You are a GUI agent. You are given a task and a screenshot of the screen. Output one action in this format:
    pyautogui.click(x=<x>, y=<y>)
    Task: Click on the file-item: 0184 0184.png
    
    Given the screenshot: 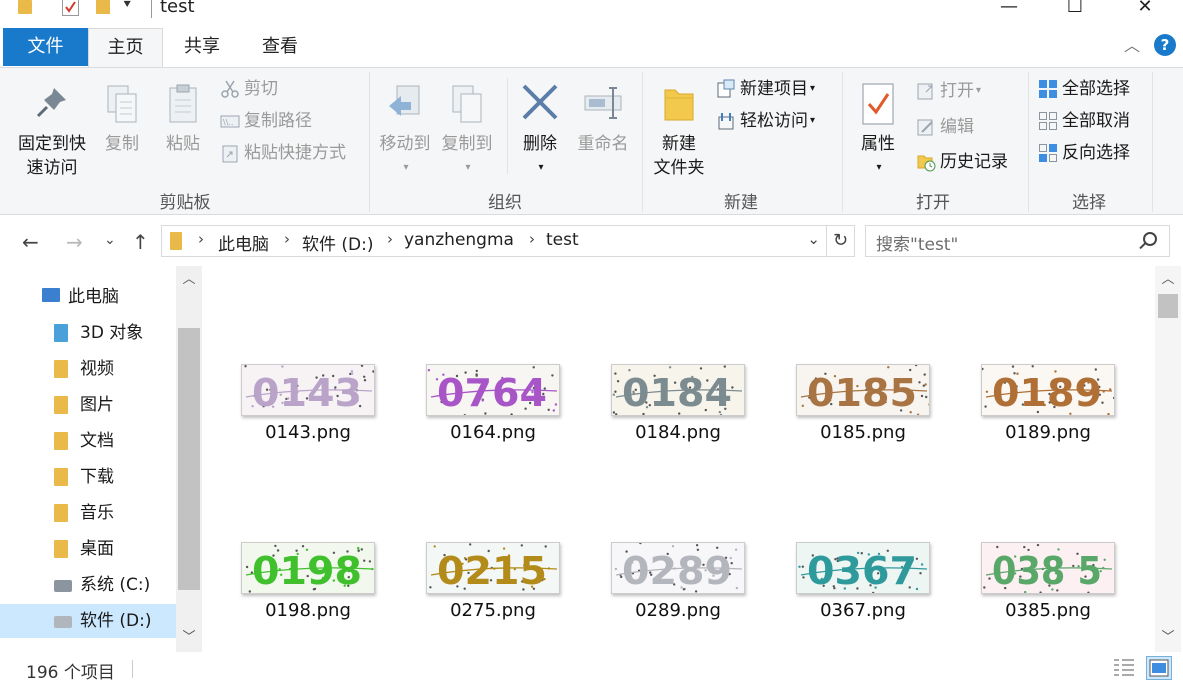 What is the action you would take?
    pyautogui.click(x=678, y=414)
    